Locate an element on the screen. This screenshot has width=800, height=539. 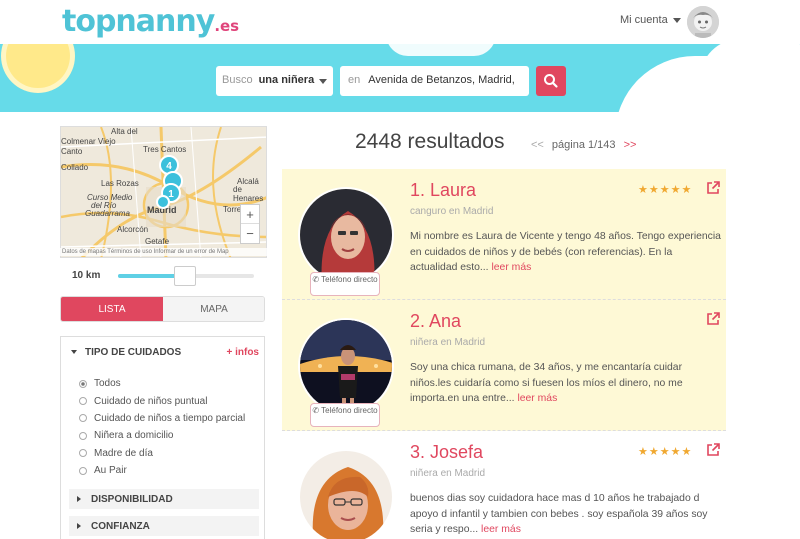
care-option-part-time: Cuidado de niños a tiempo parcial is located at coordinates (162, 418).